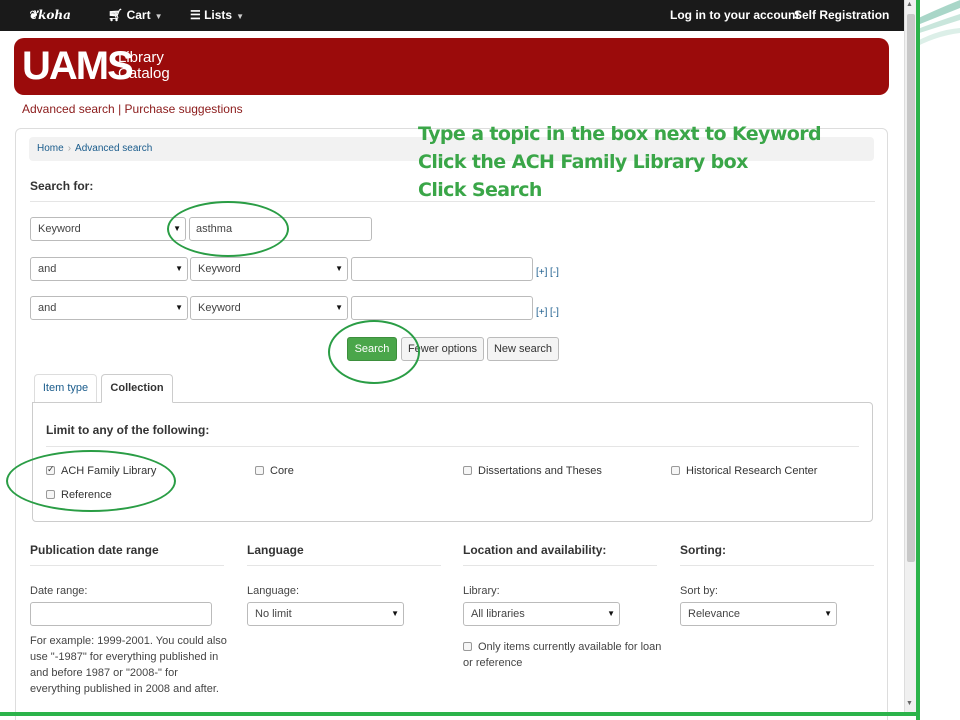 This screenshot has width=960, height=720. Describe the element at coordinates (481, 591) in the screenshot. I see `library-label: Library:` at that location.